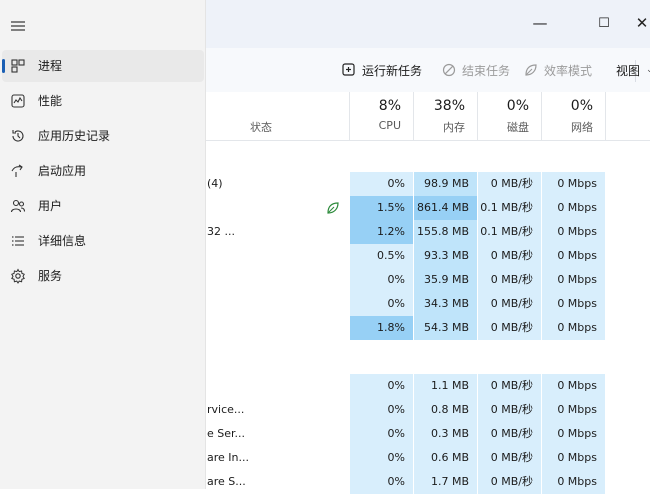  I want to click on memory-cell: 1.1 MB, so click(445, 386).